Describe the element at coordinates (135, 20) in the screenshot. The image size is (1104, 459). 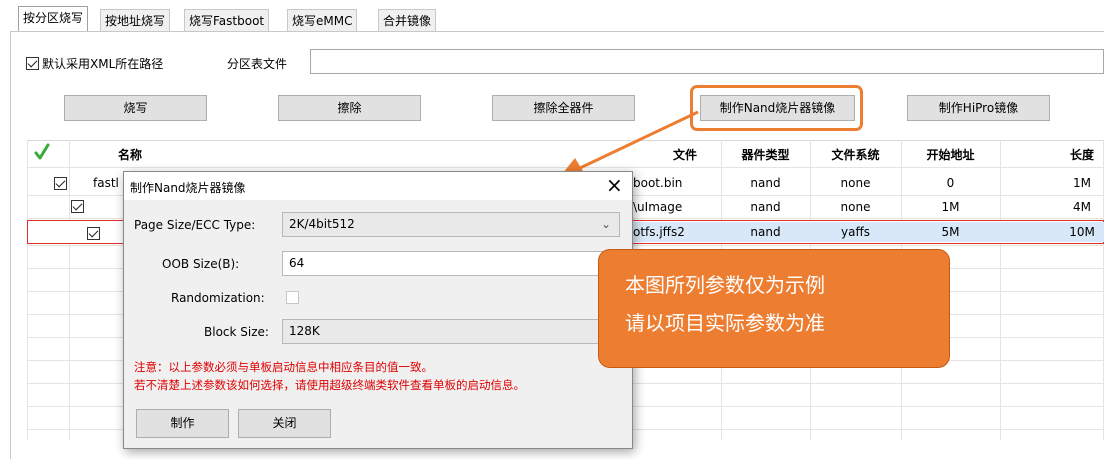
I see `tab-address-burn: 按地址烧写` at that location.